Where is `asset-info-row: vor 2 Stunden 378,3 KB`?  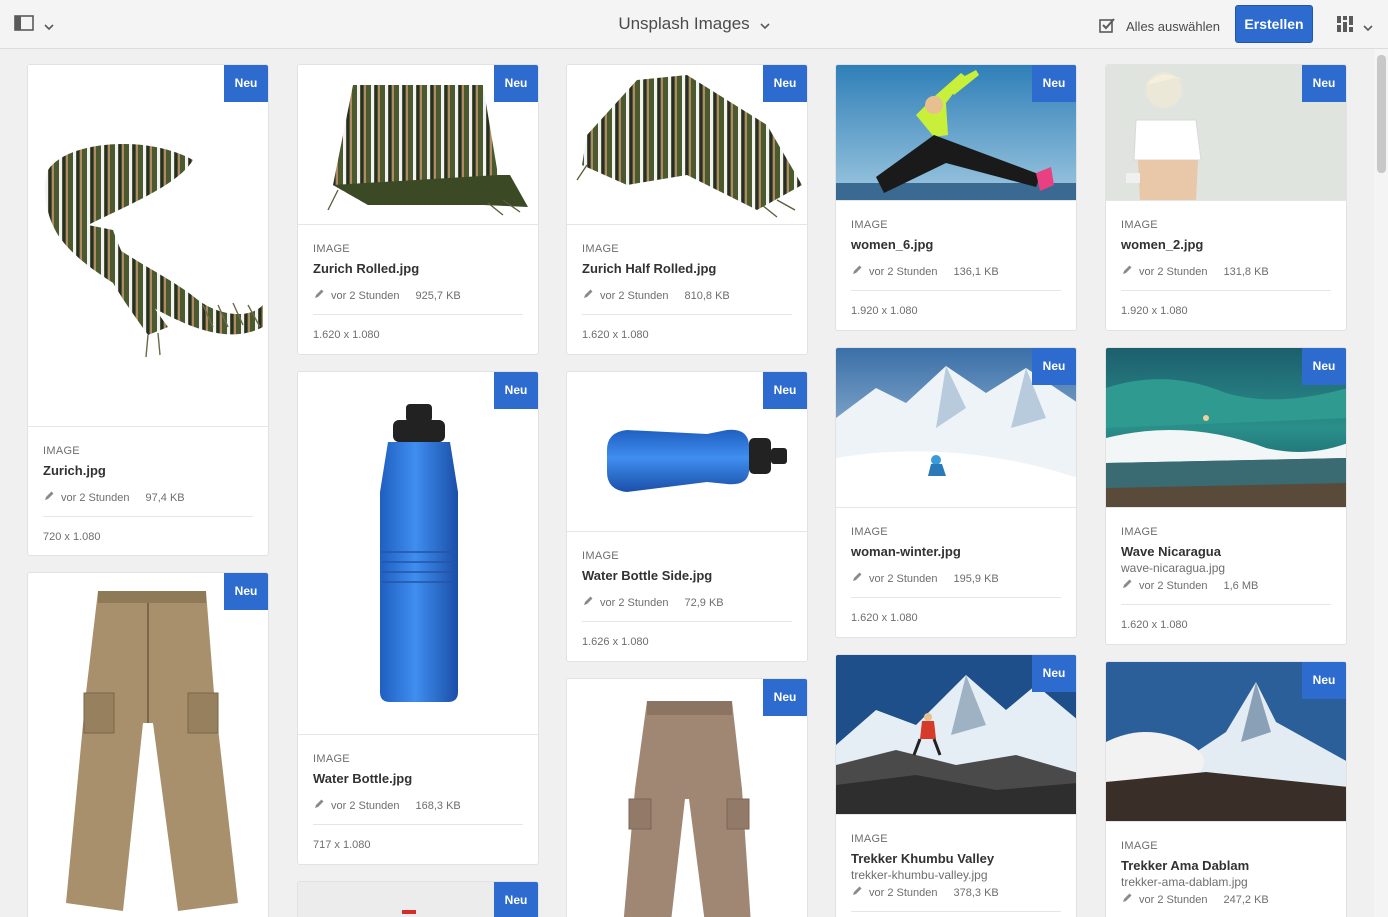
asset-info-row: vor 2 Stunden 378,3 KB is located at coordinates (956, 898).